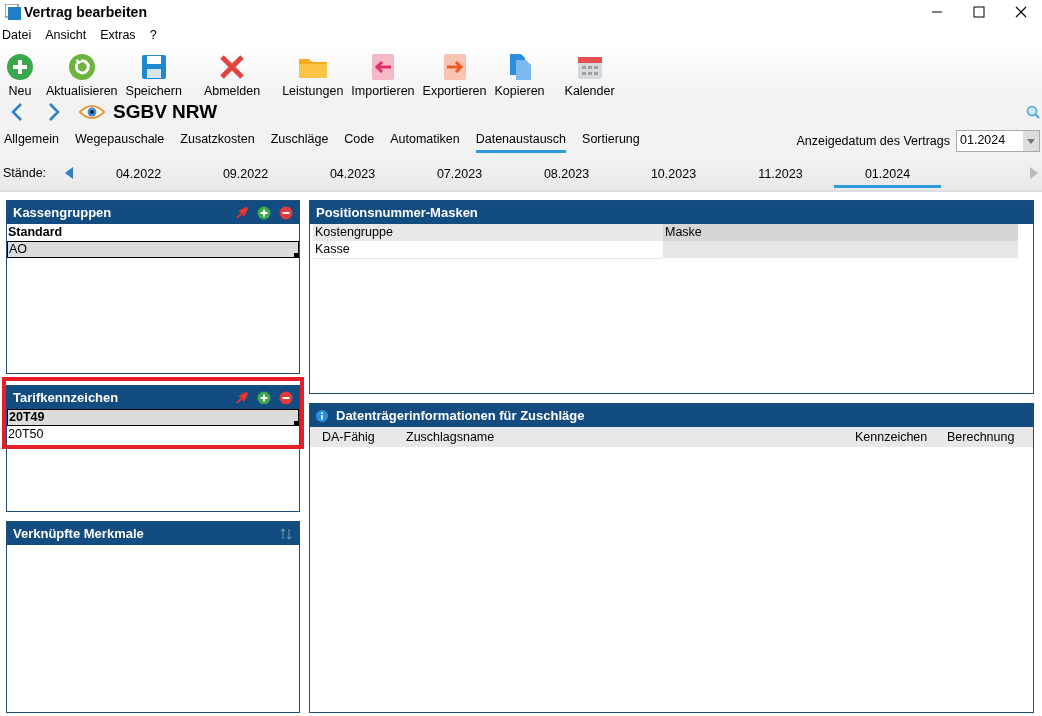 The height and width of the screenshot is (716, 1042). Describe the element at coordinates (79, 533) in the screenshot. I see `panel-title: Verknüpfte Merkmale` at that location.